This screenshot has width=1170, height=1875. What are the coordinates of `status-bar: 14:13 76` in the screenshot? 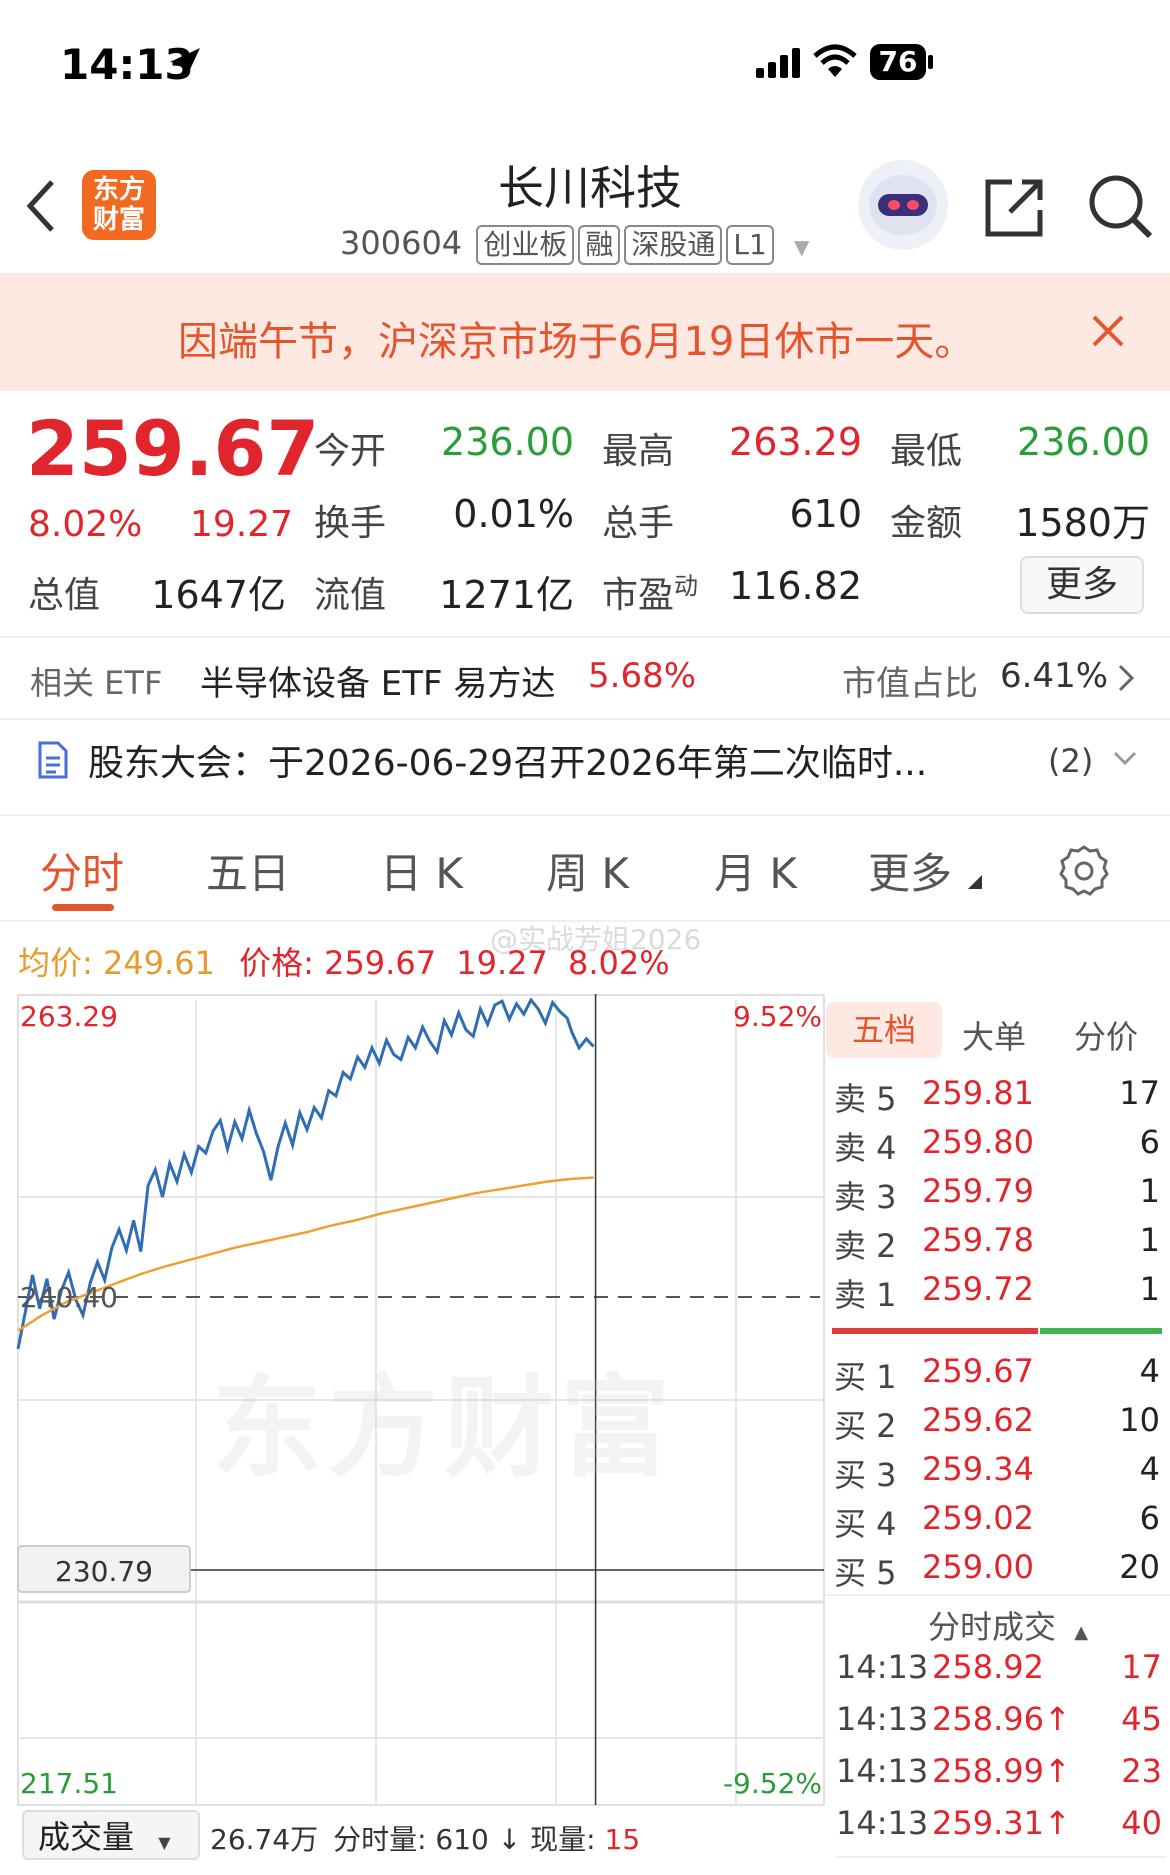 It's located at (585, 75).